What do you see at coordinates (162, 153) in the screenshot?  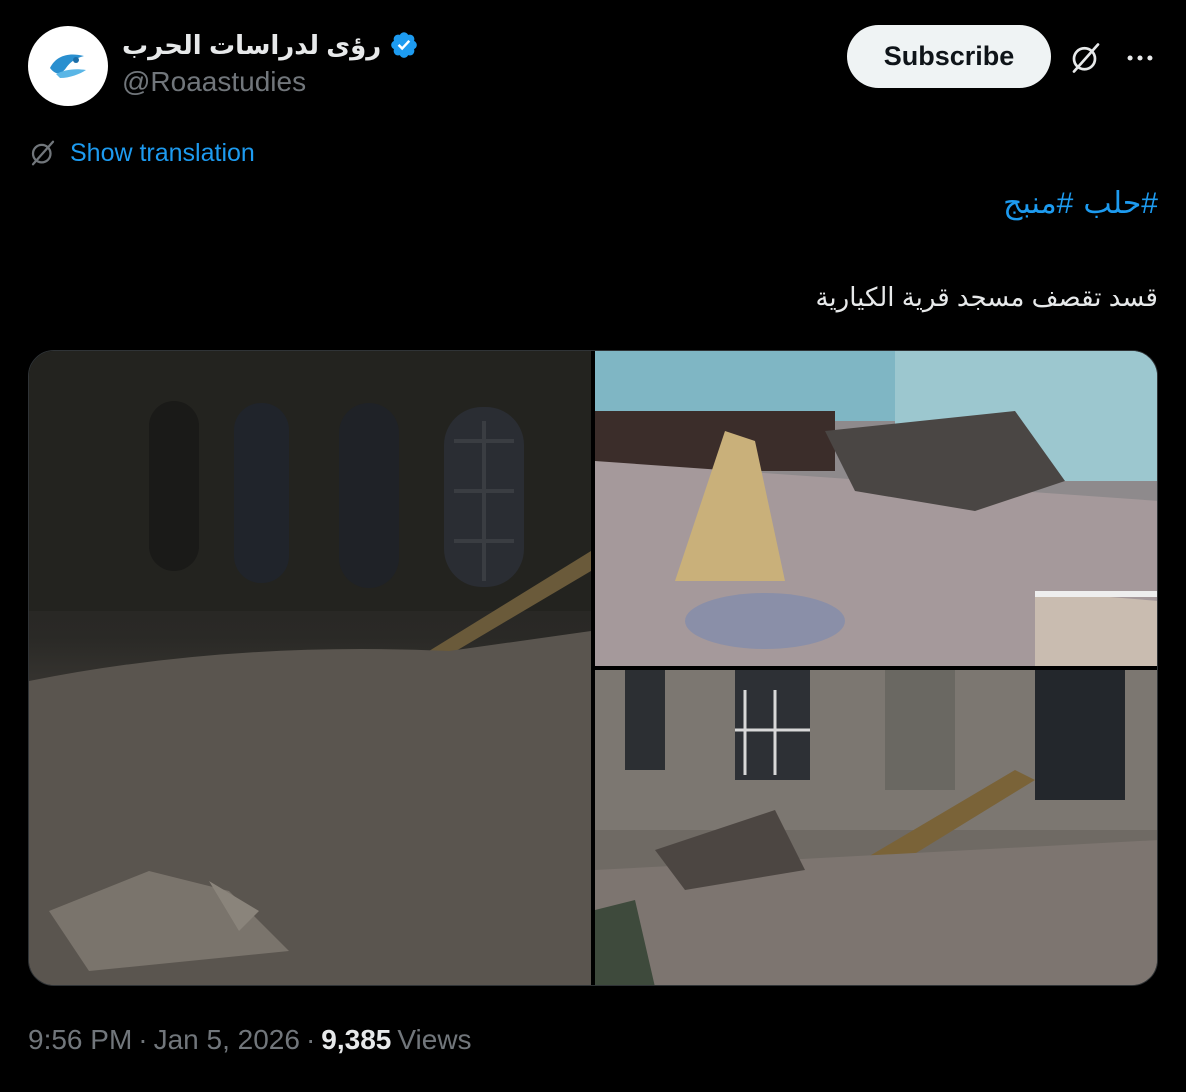 I see `show-translation-label: Show translation` at bounding box center [162, 153].